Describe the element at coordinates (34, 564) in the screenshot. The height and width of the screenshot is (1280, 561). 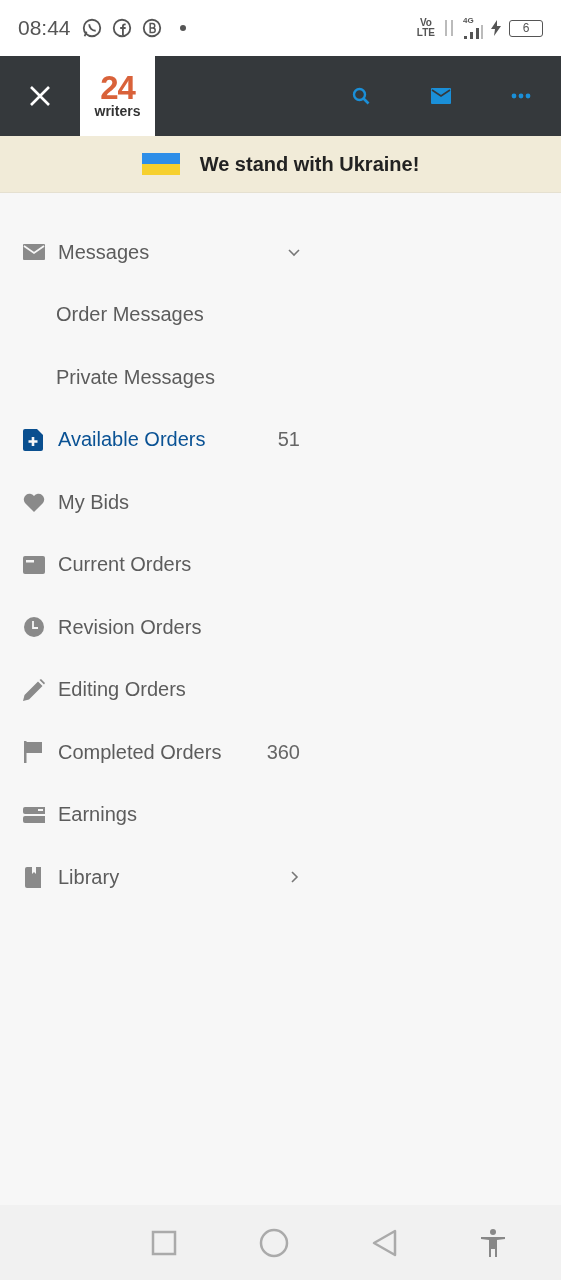
I see `card-icon` at that location.